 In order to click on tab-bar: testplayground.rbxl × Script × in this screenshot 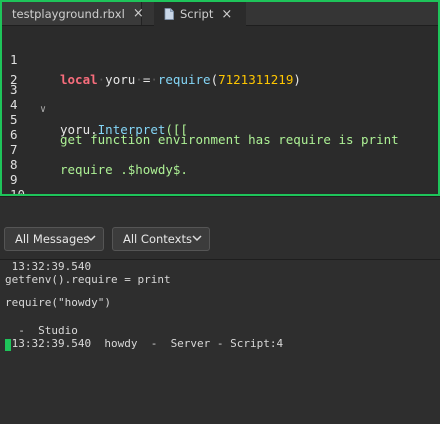, I will do `click(220, 14)`.